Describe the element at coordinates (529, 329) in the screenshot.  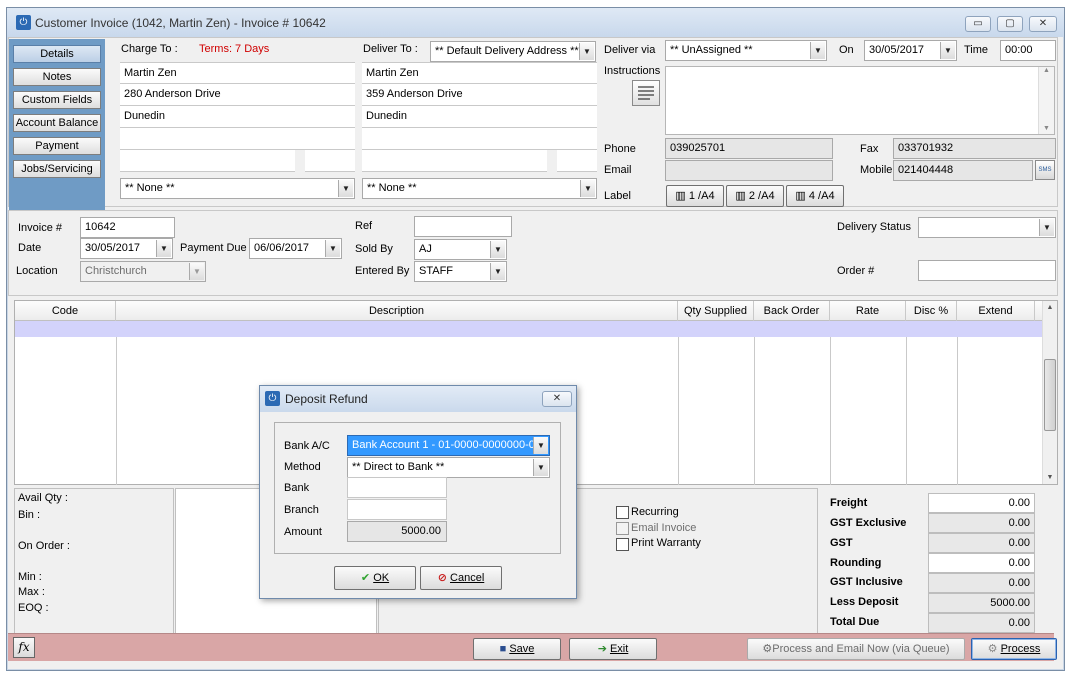
I see `table-row` at that location.